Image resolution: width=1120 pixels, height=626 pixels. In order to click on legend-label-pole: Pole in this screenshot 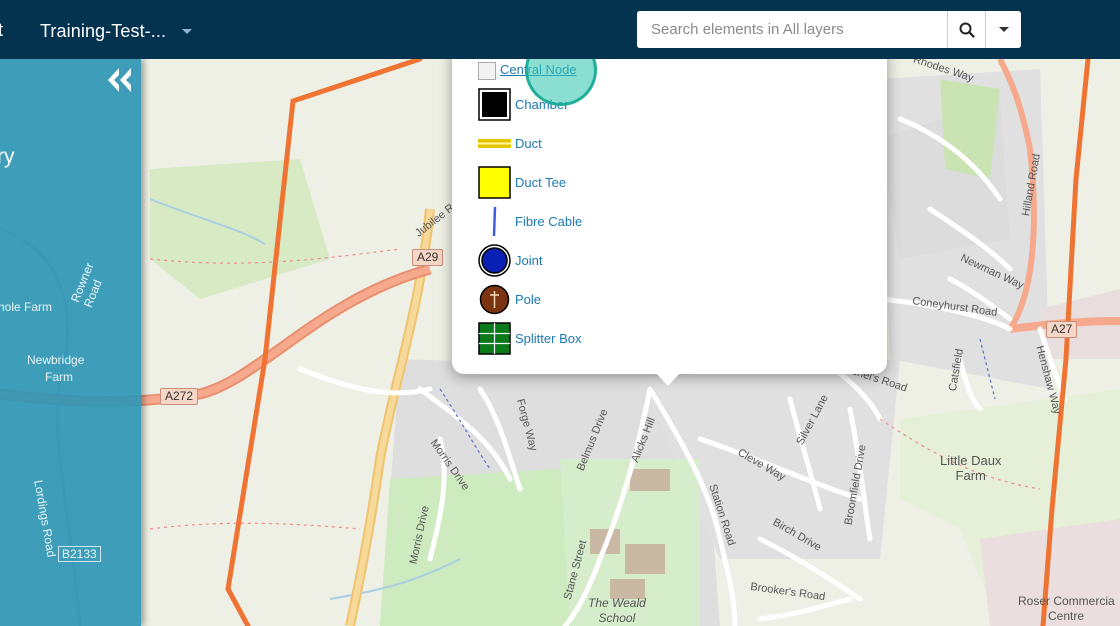, I will do `click(528, 299)`.